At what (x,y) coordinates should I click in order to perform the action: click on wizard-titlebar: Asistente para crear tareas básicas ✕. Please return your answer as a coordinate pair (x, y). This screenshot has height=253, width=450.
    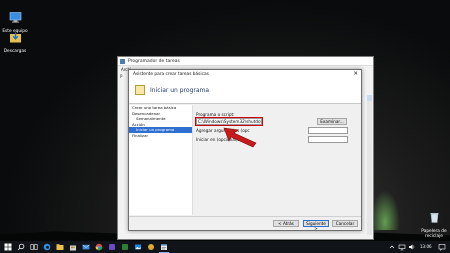
    Looking at the image, I should click on (245, 74).